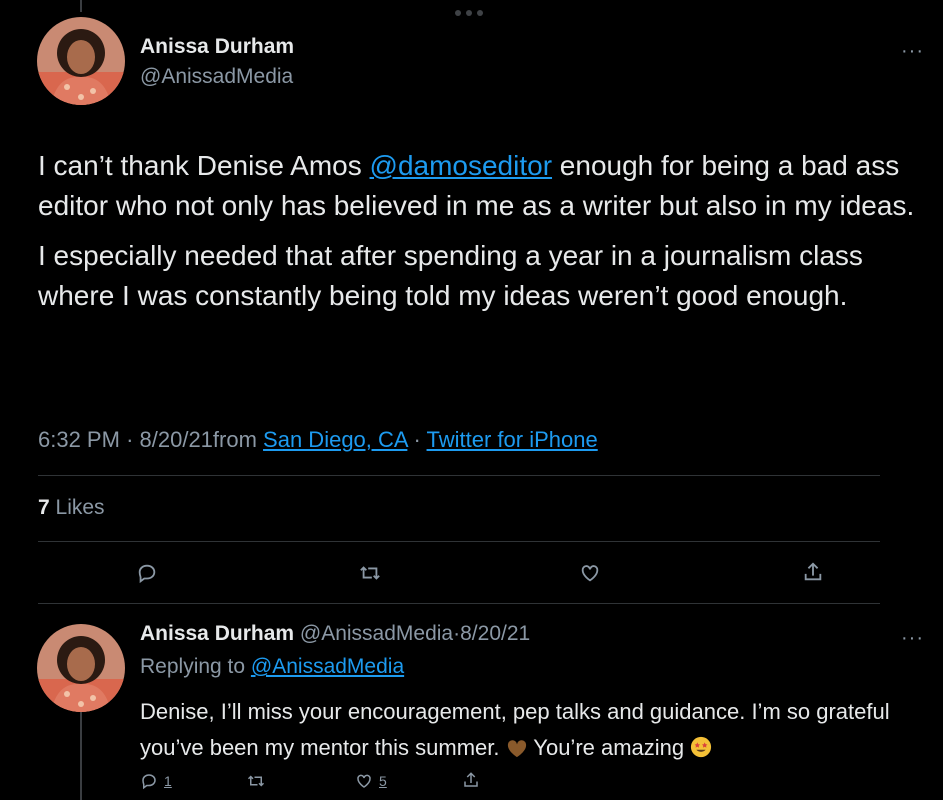 The height and width of the screenshot is (800, 943). I want to click on reply-count: 1, so click(168, 781).